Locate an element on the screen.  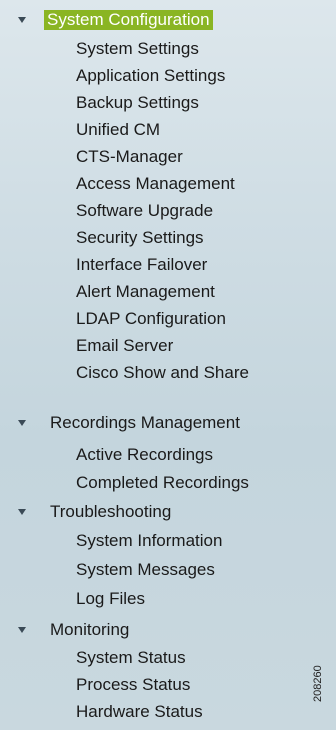
nav-item-system-status: System Status is located at coordinates (131, 658).